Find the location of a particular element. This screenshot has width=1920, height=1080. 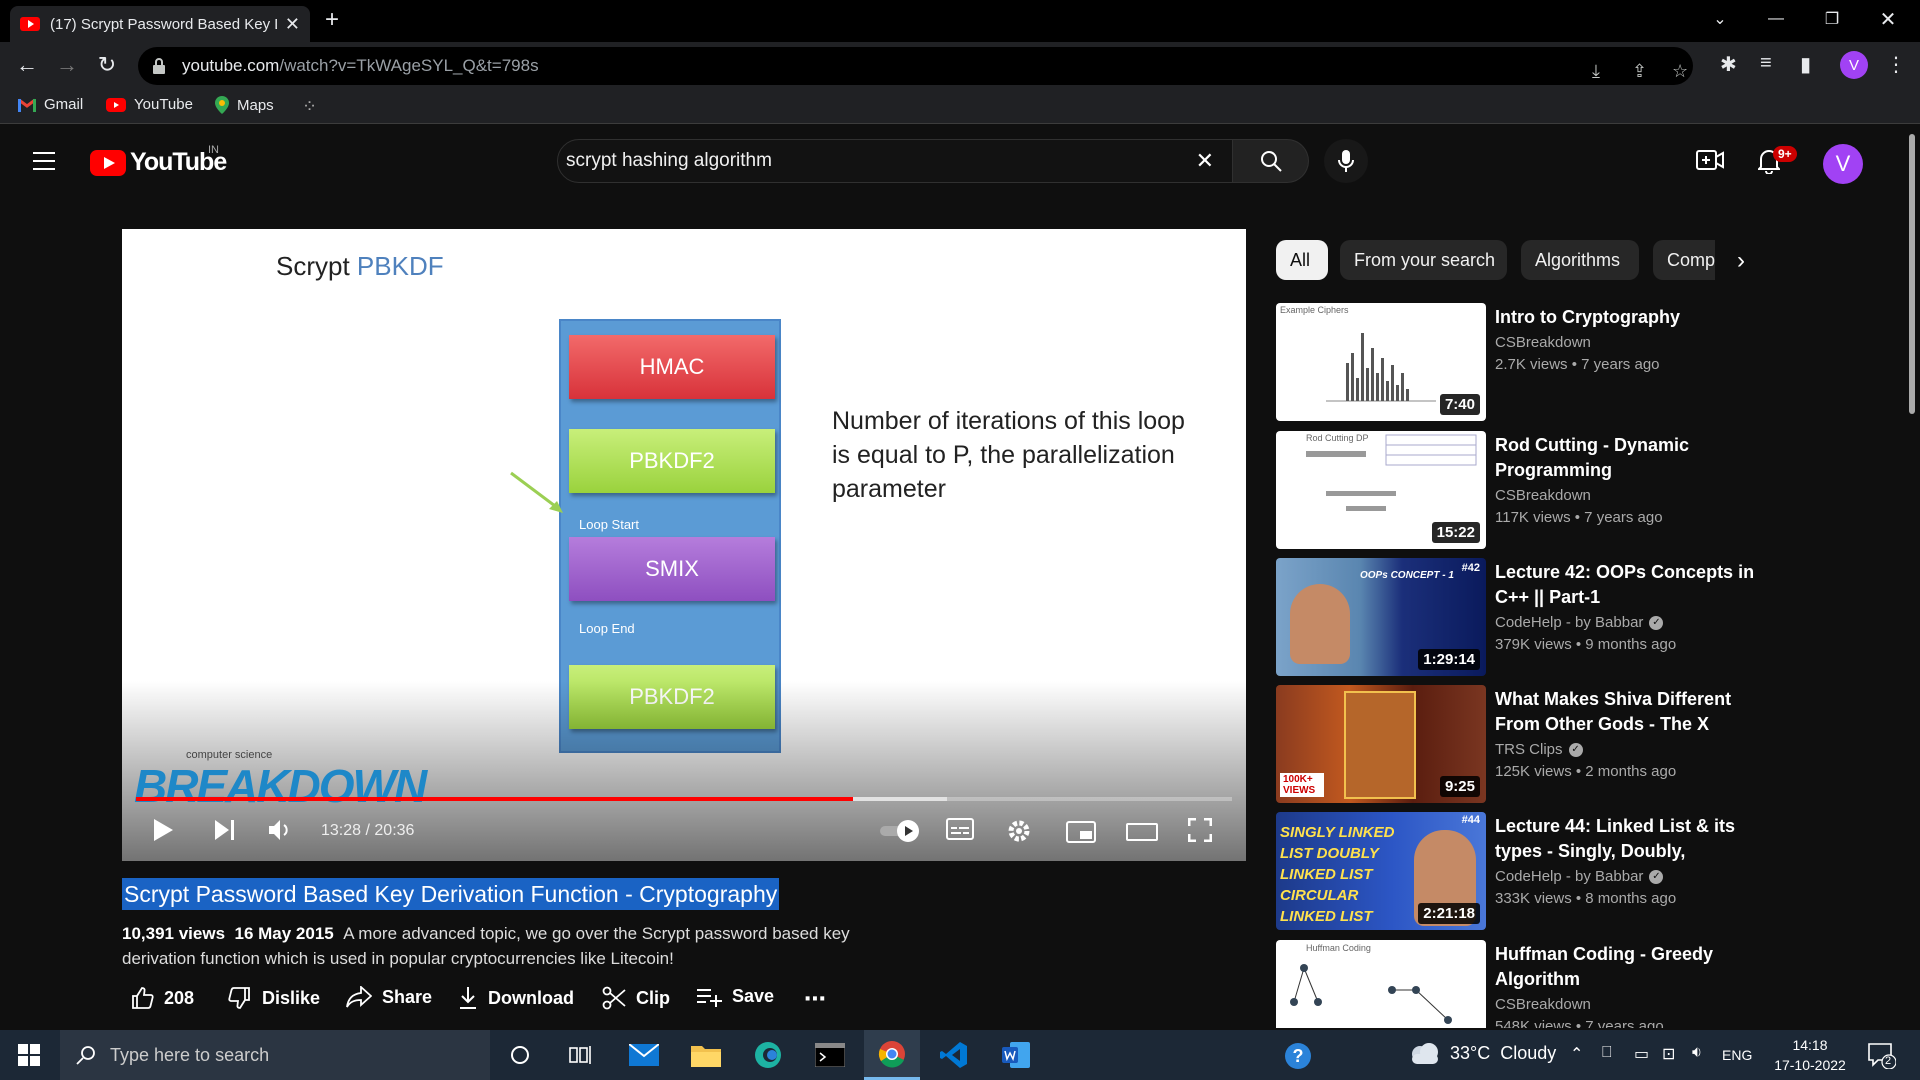

chips-next-chevron-icon: › is located at coordinates (1741, 261).